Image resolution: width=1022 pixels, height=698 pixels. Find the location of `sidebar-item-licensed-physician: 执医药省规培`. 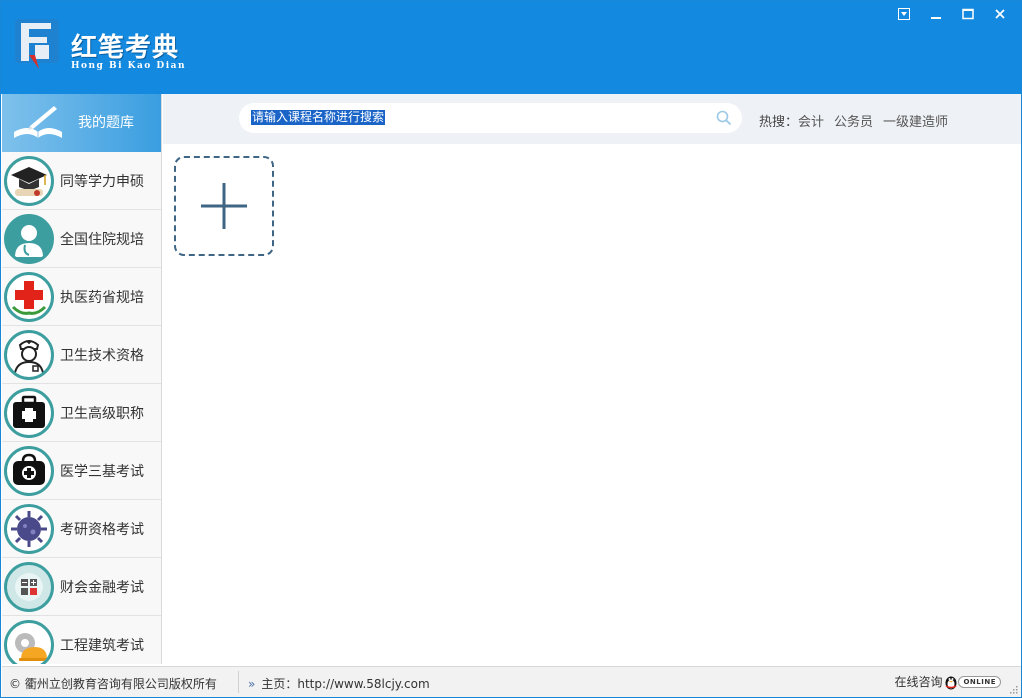

sidebar-item-licensed-physician: 执医药省规培 is located at coordinates (81, 297).